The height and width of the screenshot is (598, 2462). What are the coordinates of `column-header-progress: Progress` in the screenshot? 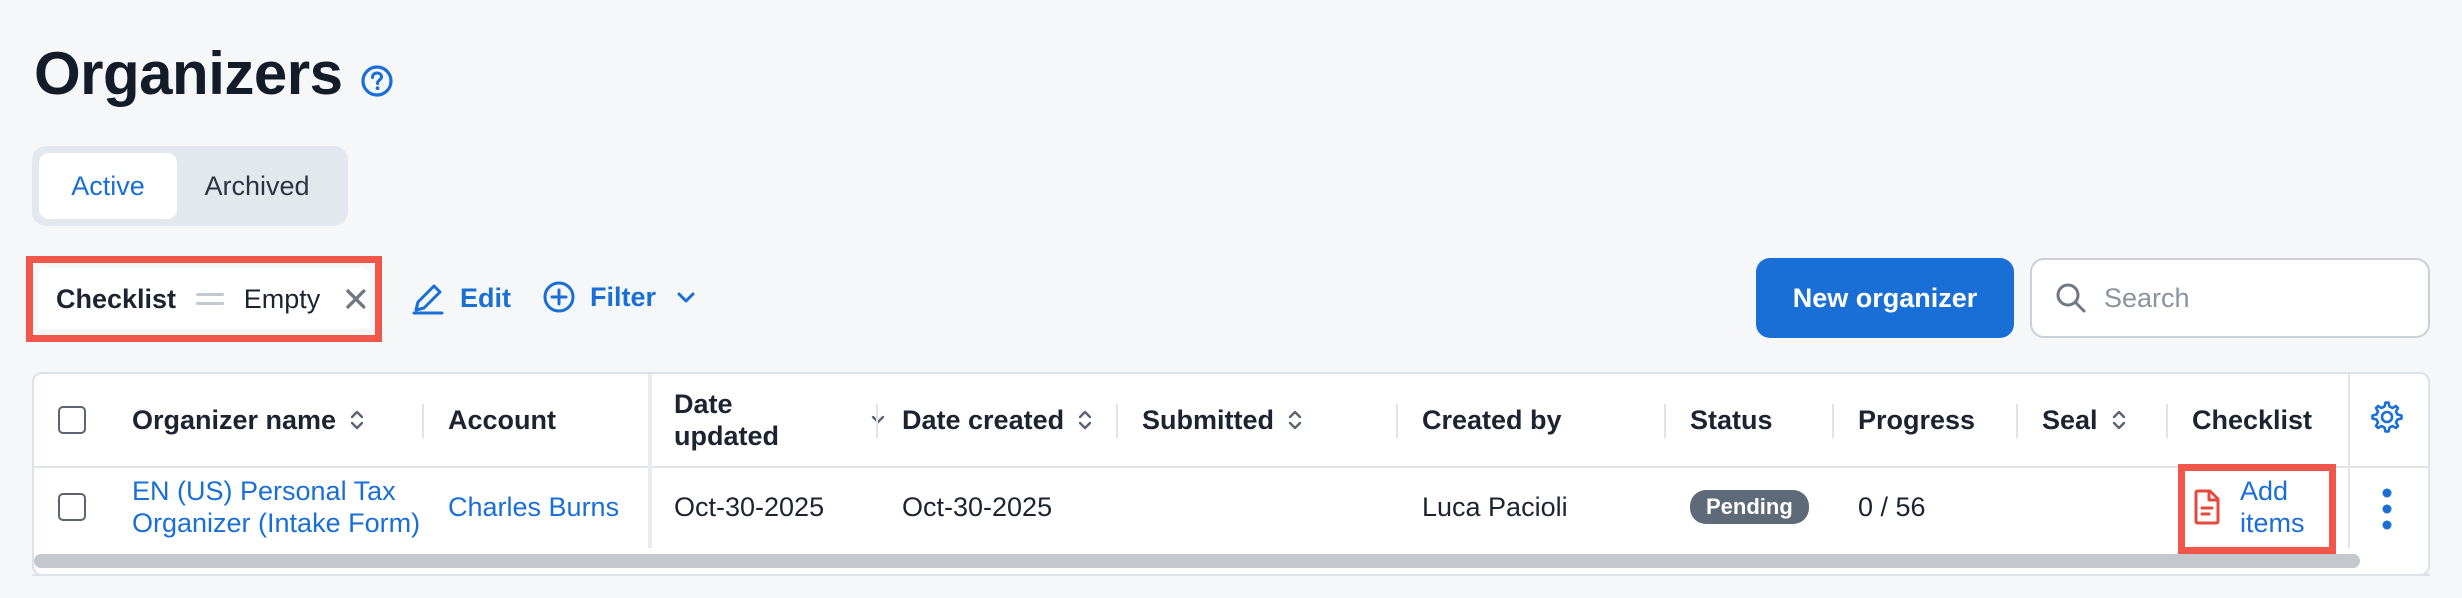 It's located at (1917, 419).